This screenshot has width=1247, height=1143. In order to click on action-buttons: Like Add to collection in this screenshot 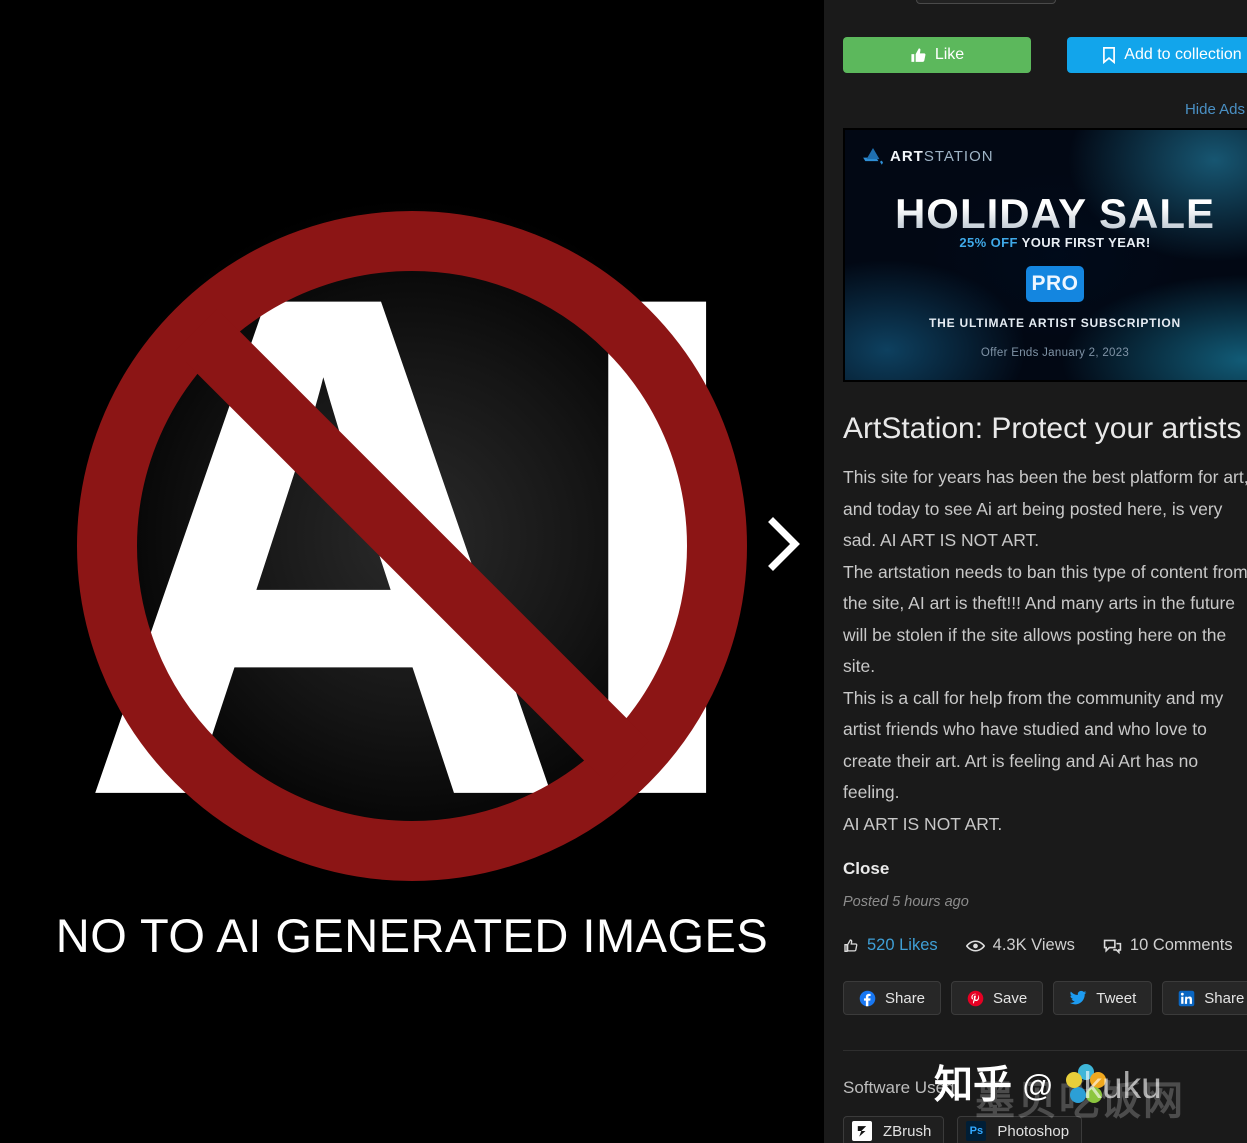, I will do `click(1045, 55)`.